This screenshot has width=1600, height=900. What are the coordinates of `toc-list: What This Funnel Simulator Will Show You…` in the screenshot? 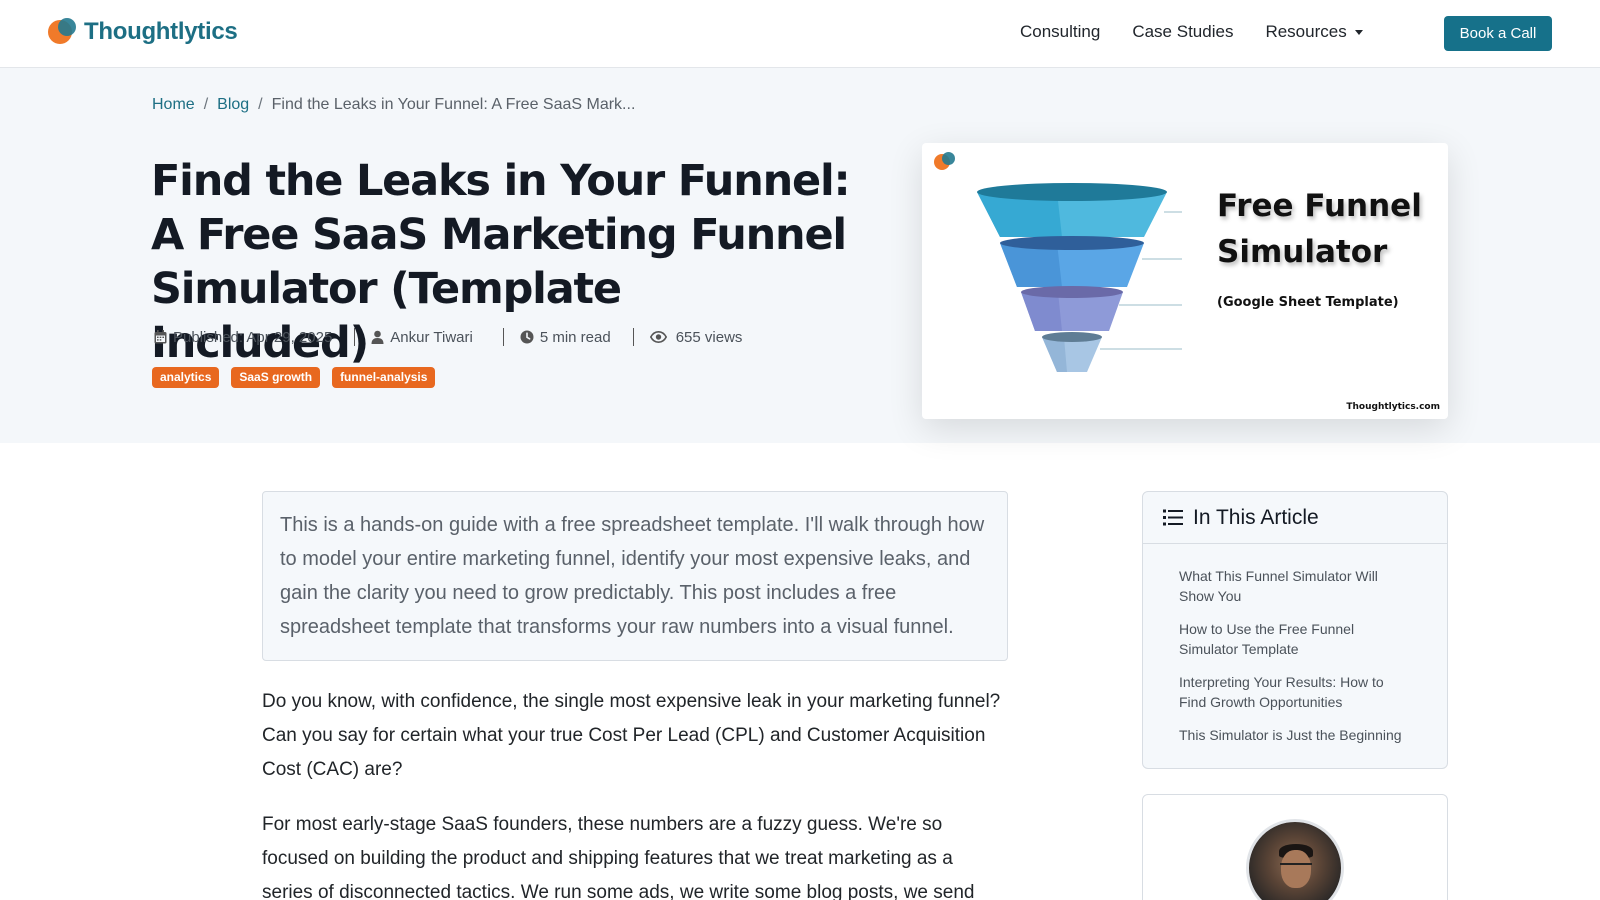 It's located at (1295, 644).